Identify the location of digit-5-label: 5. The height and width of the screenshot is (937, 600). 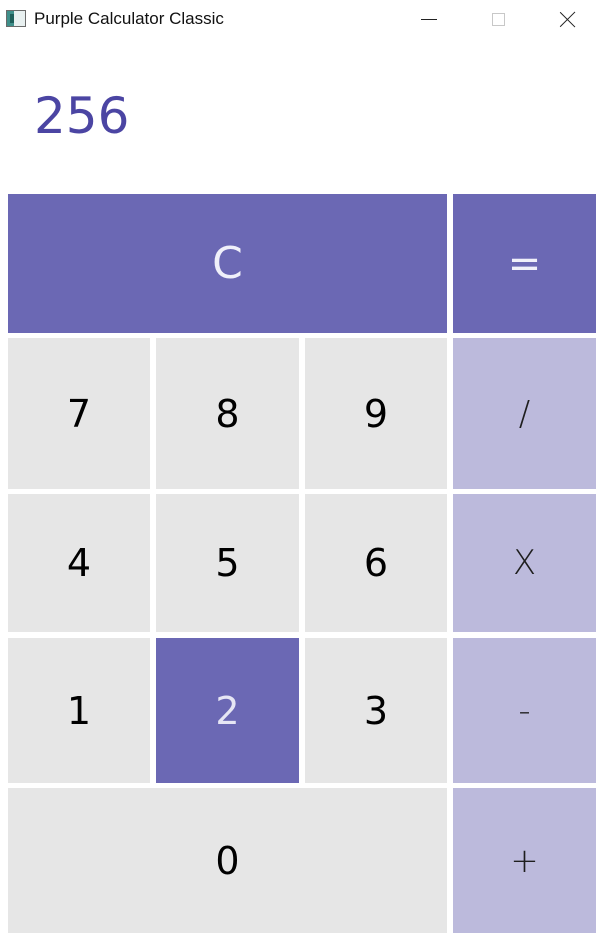
(227, 563).